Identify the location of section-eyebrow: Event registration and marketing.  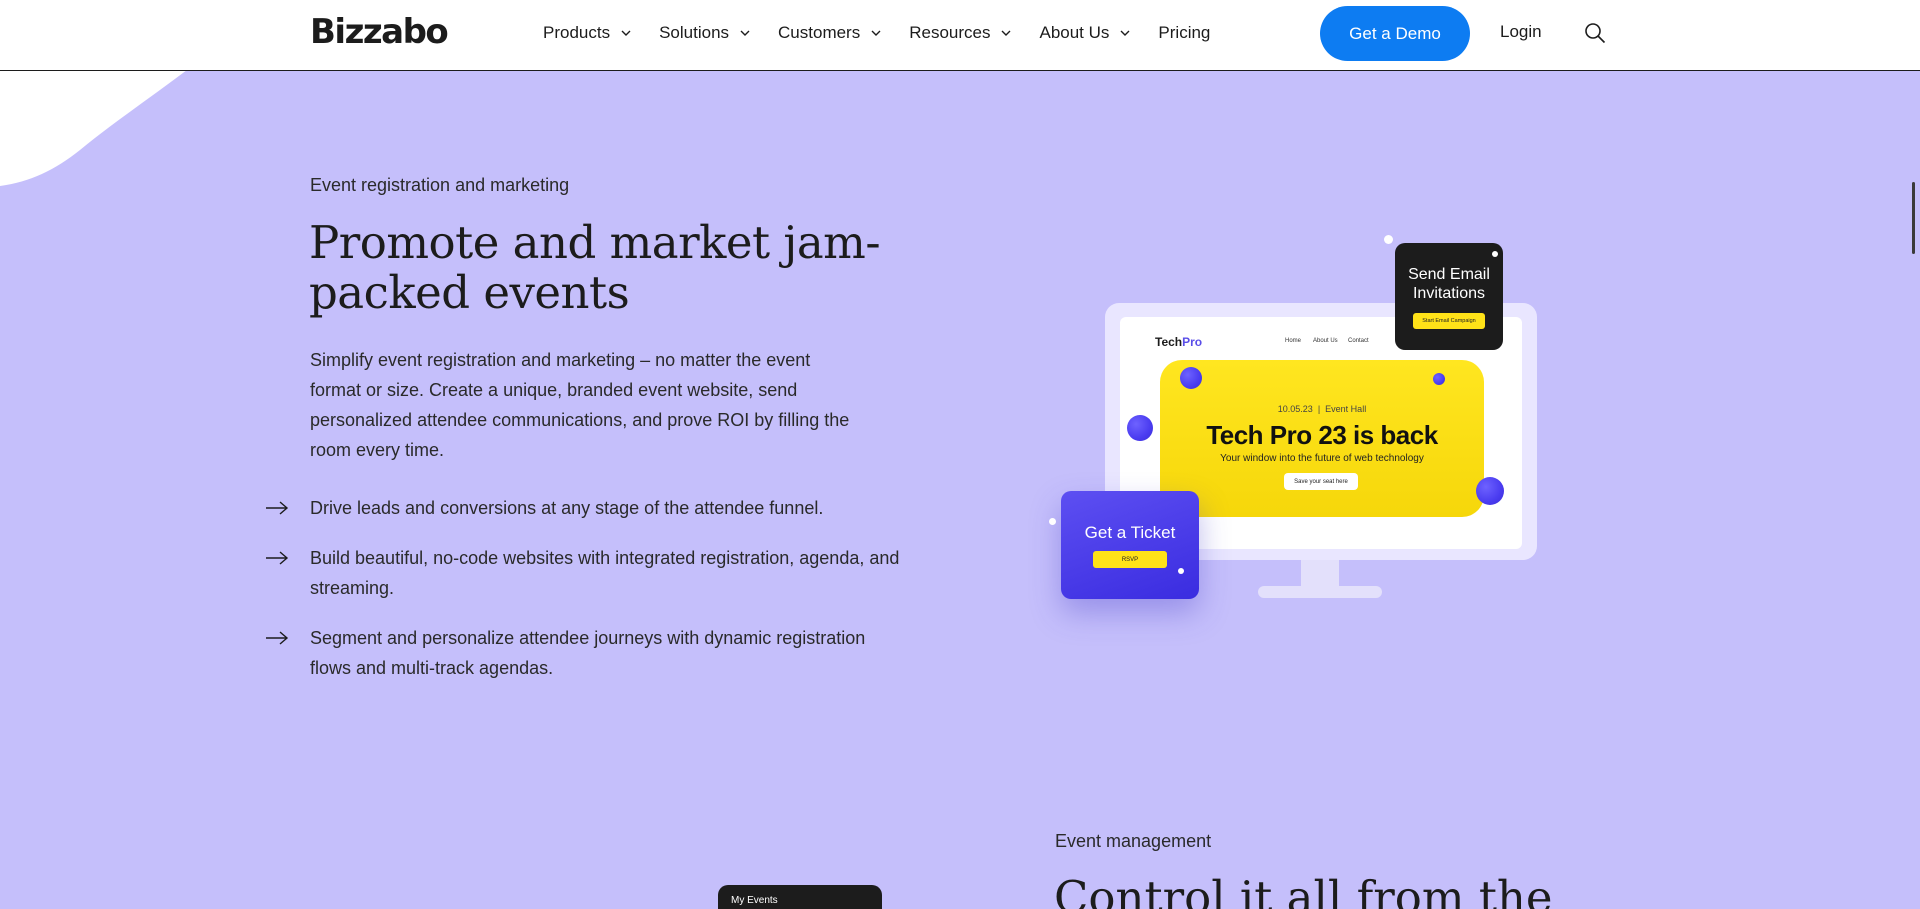
(440, 185).